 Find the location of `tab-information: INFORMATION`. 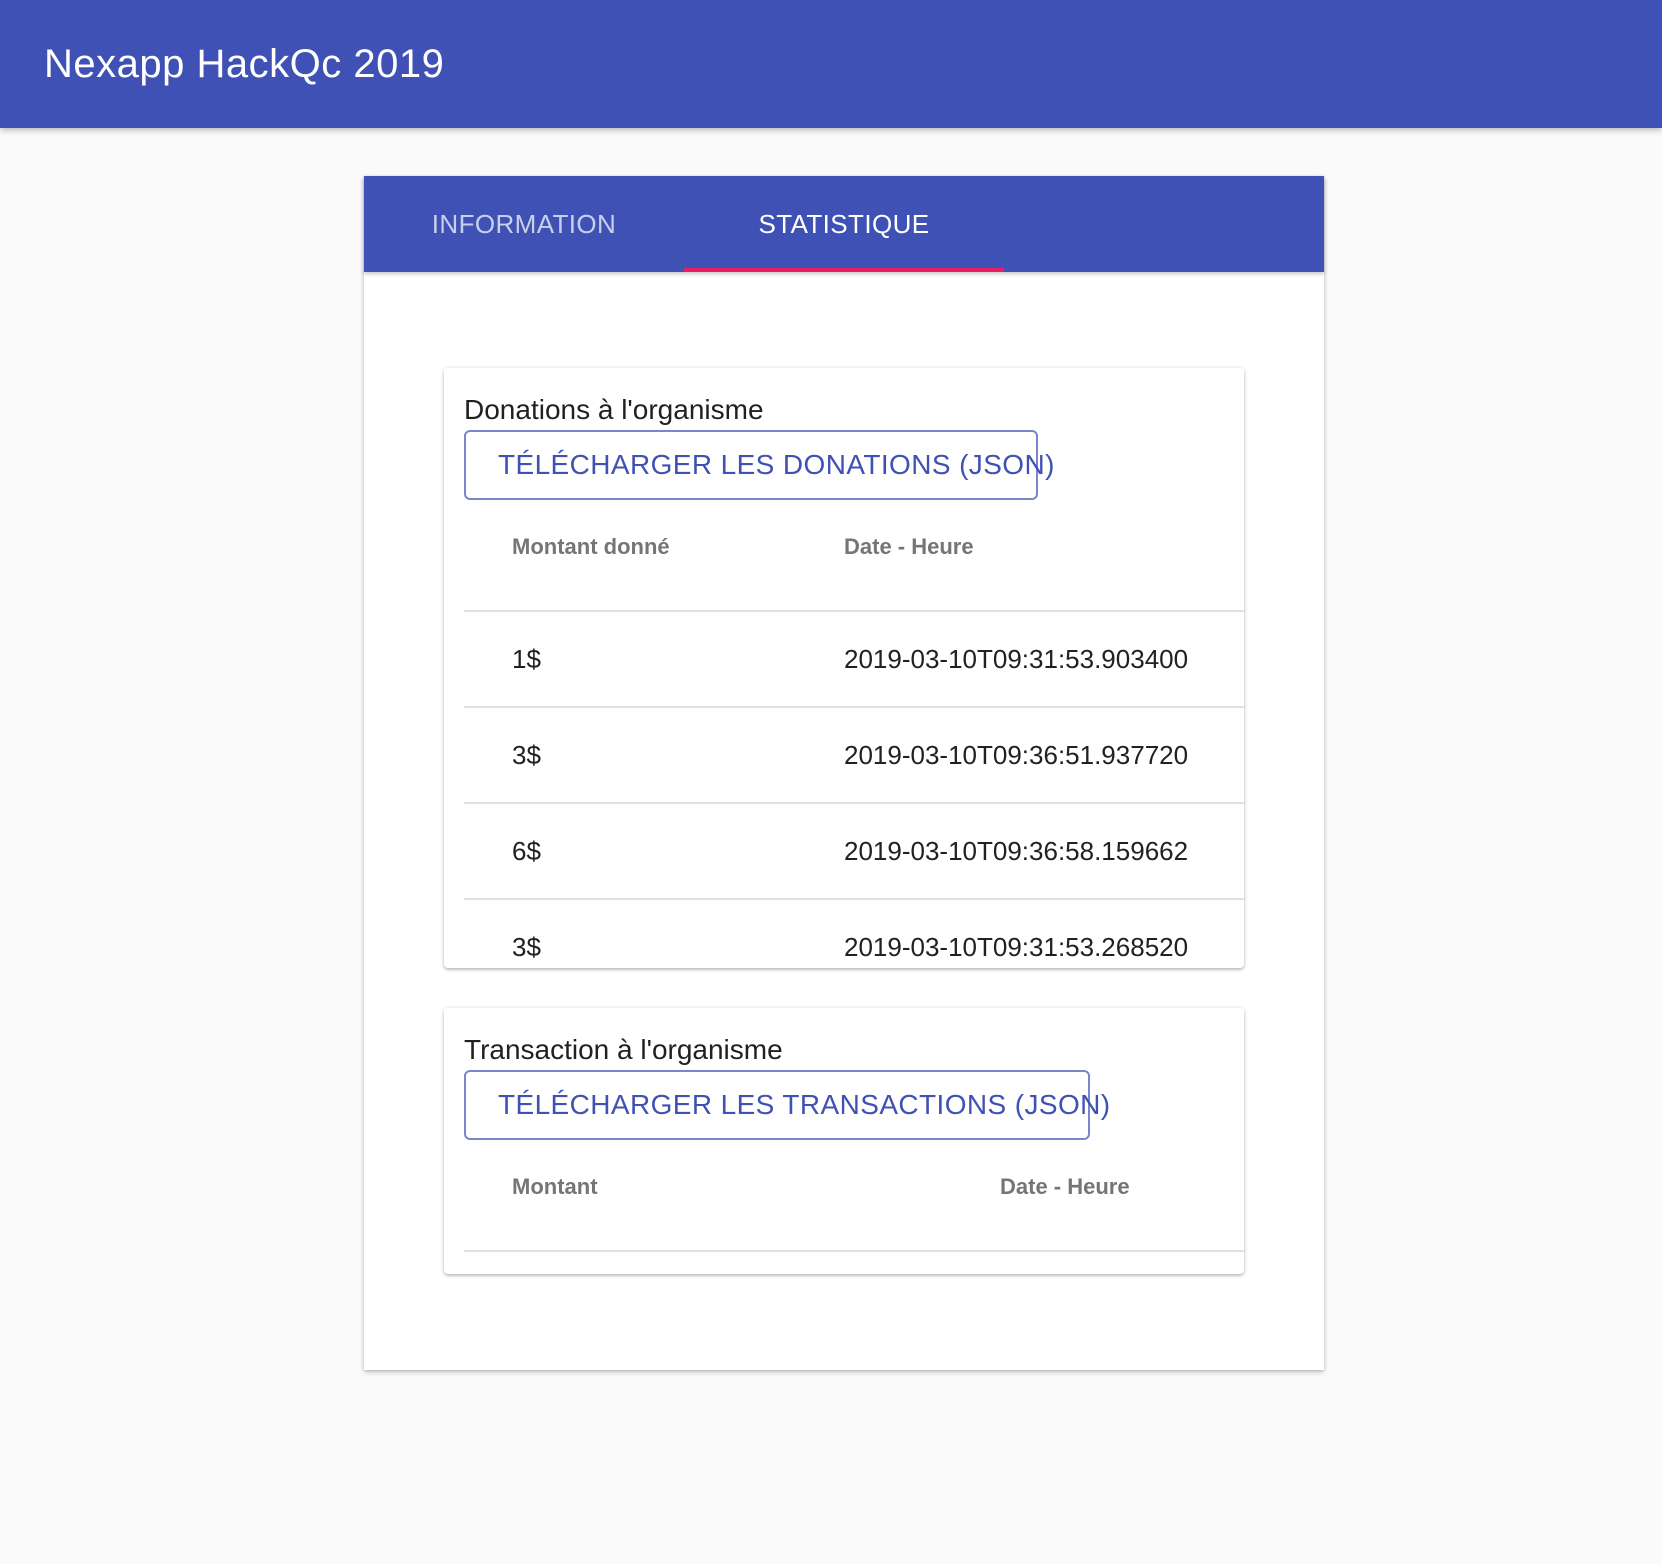

tab-information: INFORMATION is located at coordinates (524, 224).